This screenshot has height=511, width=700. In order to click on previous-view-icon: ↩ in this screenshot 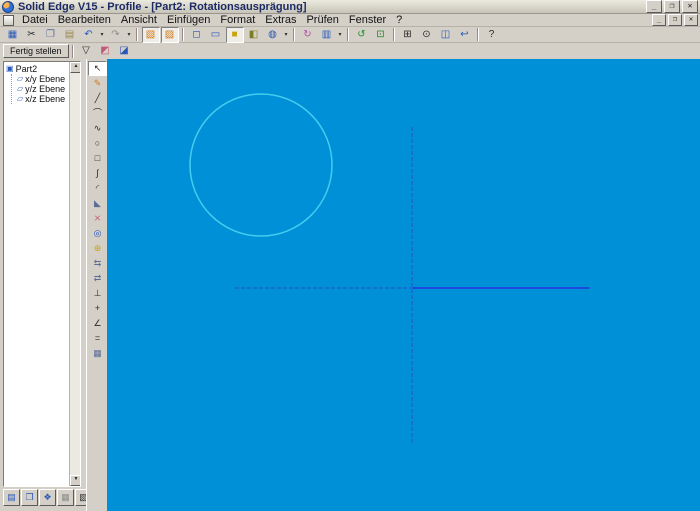, I will do `click(464, 34)`.